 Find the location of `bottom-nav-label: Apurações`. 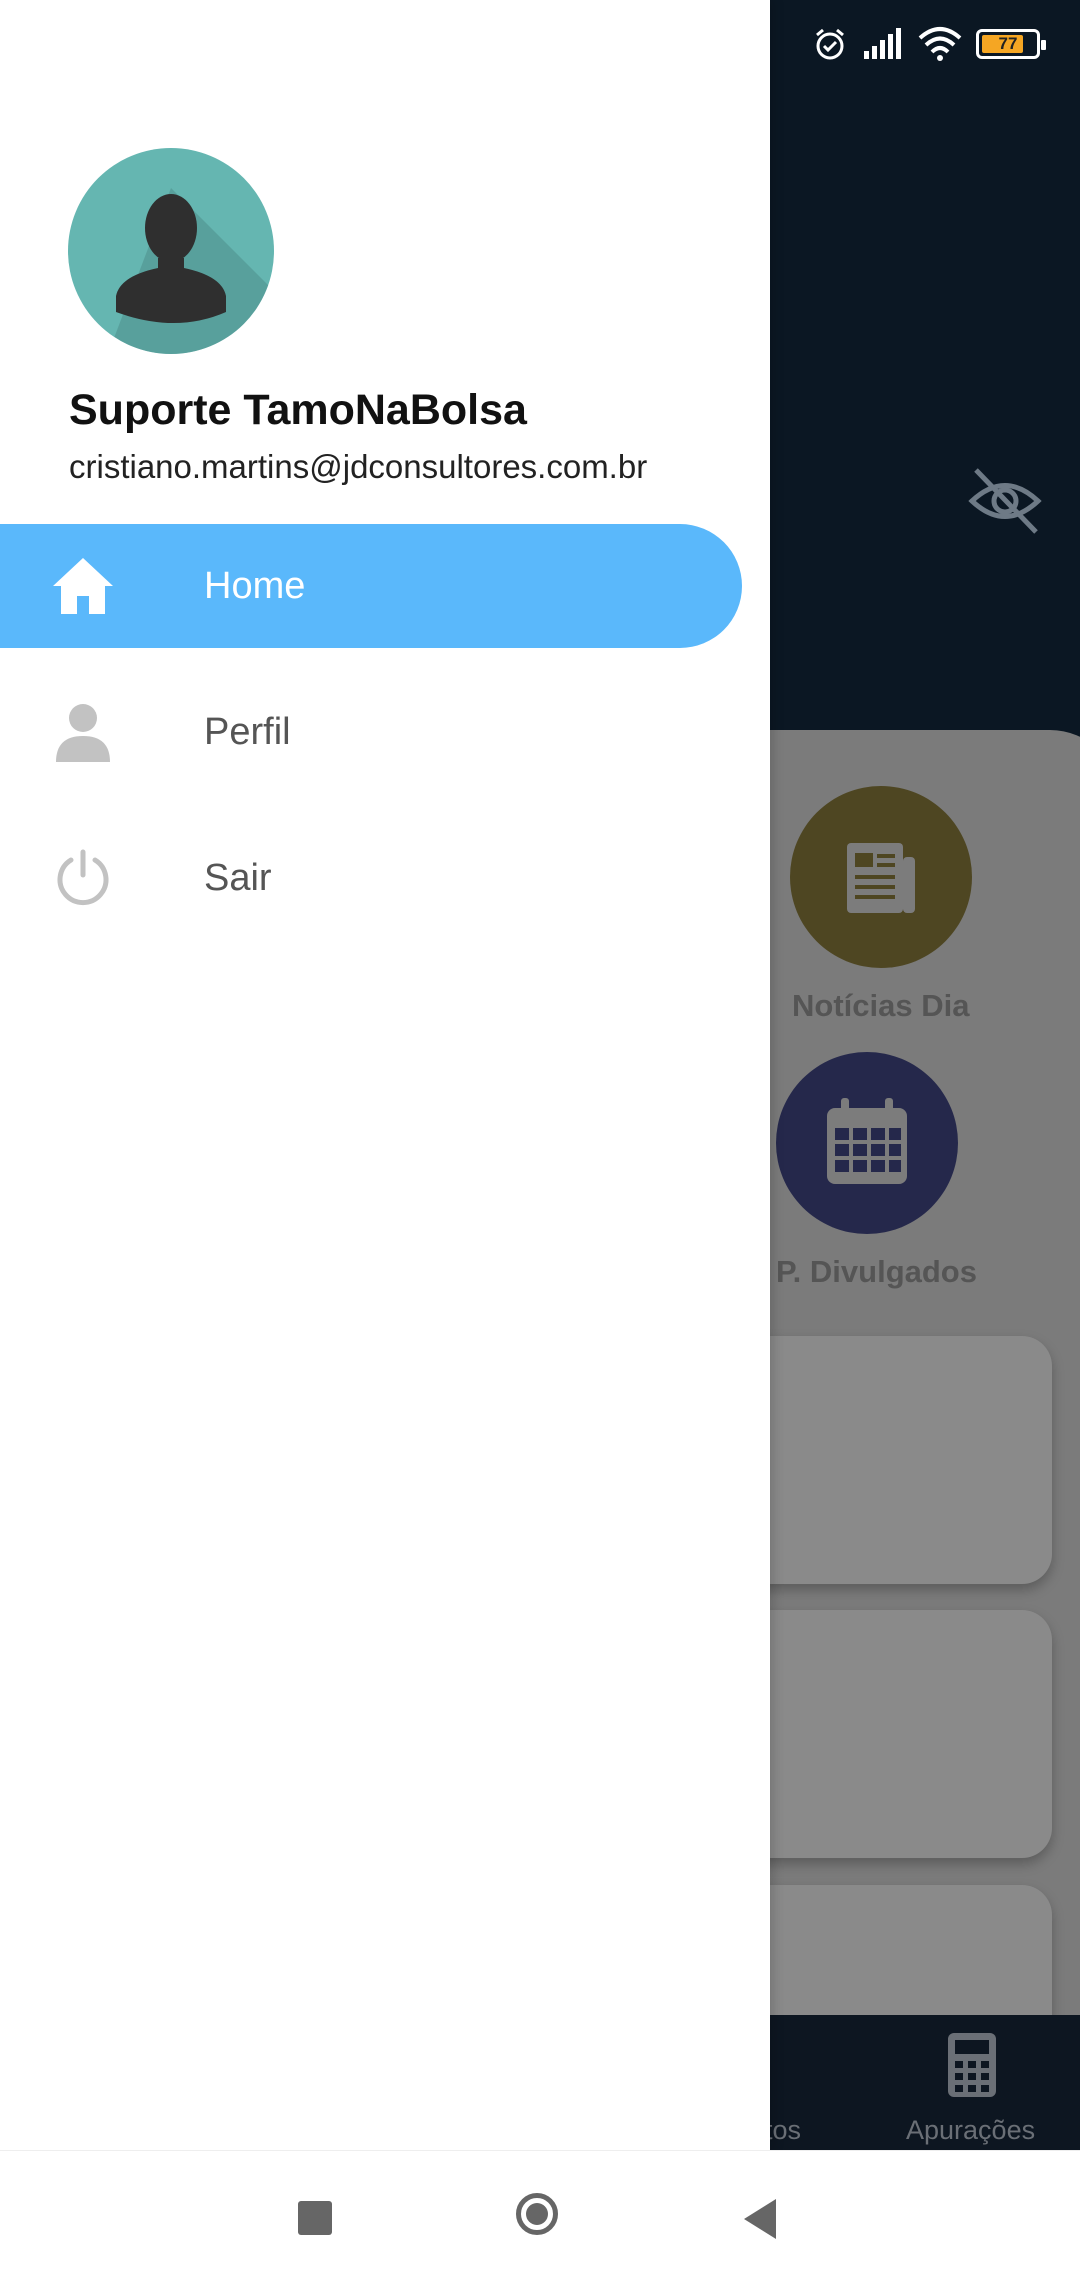

bottom-nav-label: Apurações is located at coordinates (971, 2130).